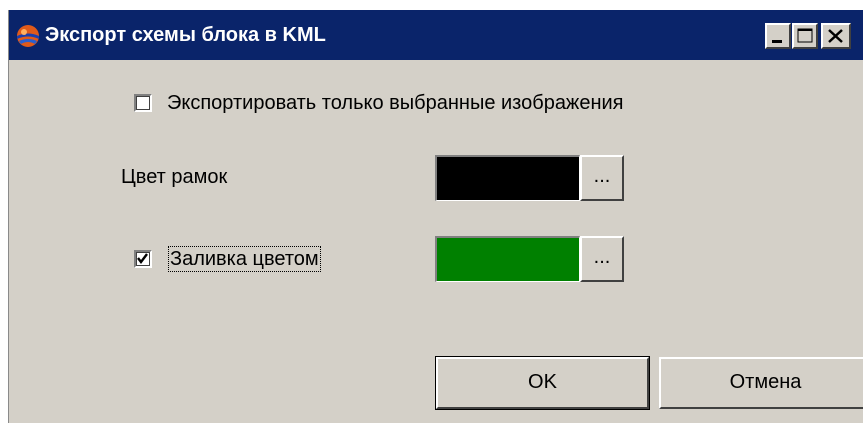 Image resolution: width=863 pixels, height=423 pixels. I want to click on close-icon, so click(835, 36).